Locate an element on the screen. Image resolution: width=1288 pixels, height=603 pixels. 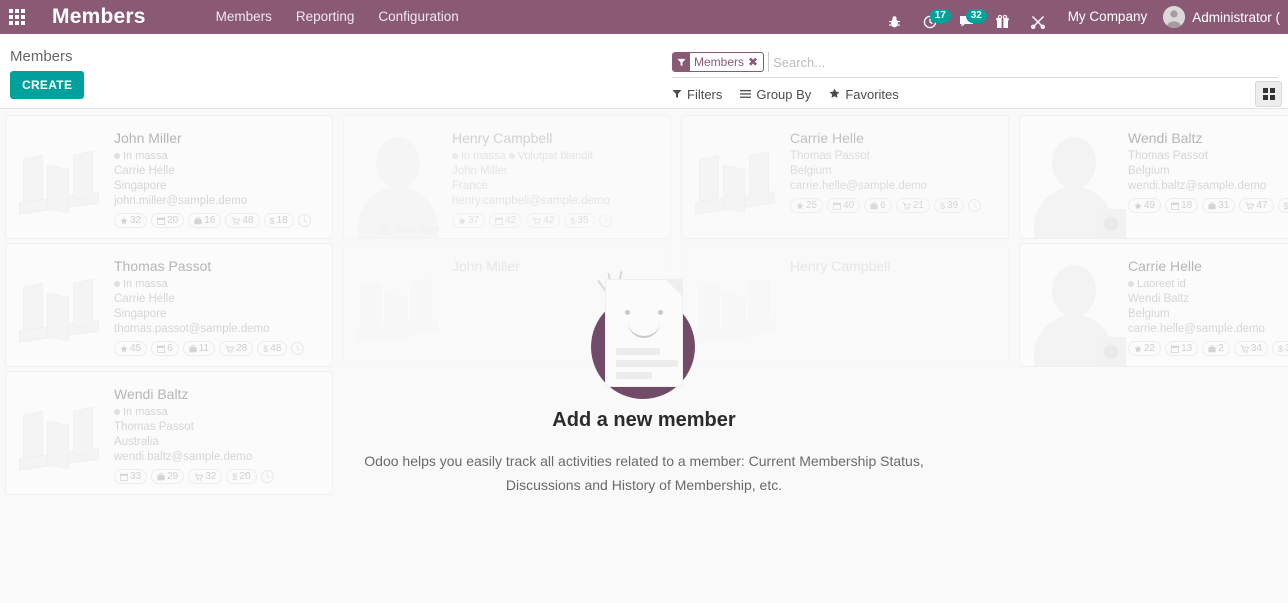
kanban-card: Henry Campbell is located at coordinates (845, 305).